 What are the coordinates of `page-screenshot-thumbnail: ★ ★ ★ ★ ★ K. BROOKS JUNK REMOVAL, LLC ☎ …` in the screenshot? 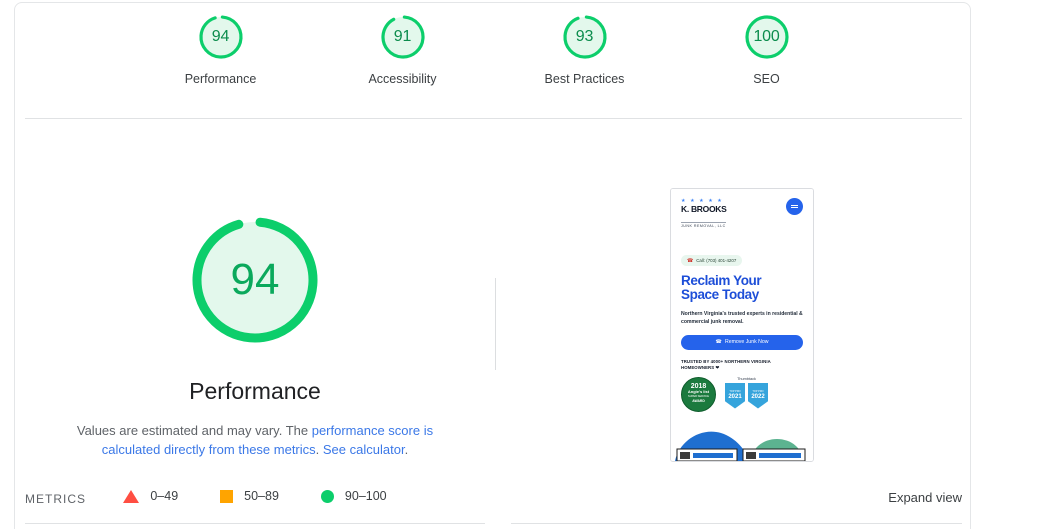 It's located at (742, 325).